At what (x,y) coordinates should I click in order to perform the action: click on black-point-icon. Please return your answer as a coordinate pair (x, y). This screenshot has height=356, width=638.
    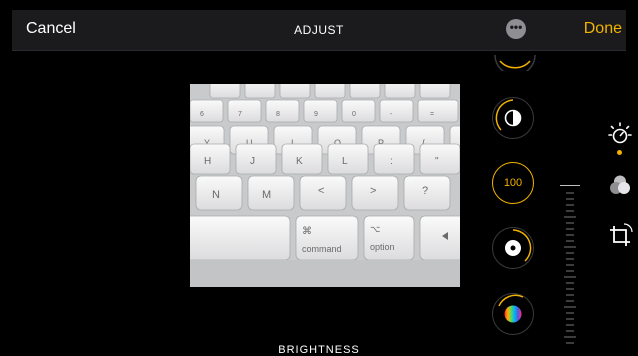
    Looking at the image, I should click on (518, 245).